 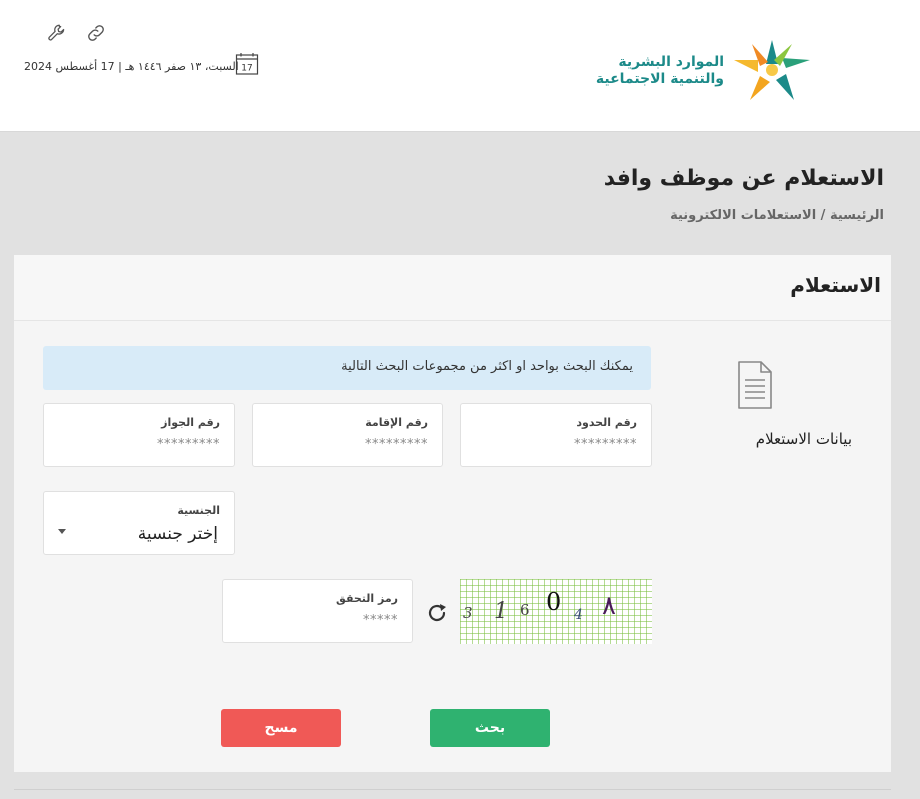 I want to click on breadcrumb: الرئيسية / الاستعلامات الالكترونية, so click(x=777, y=215).